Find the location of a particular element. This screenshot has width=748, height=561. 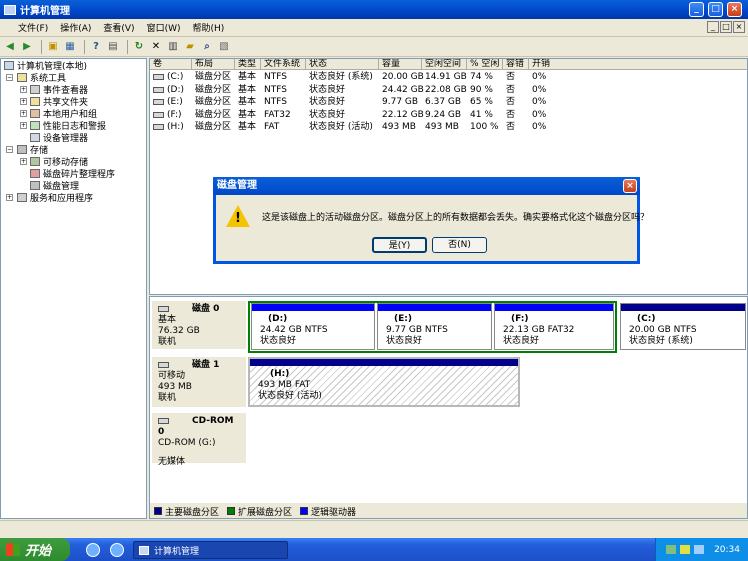

delete-icon: ✕ is located at coordinates (156, 47).